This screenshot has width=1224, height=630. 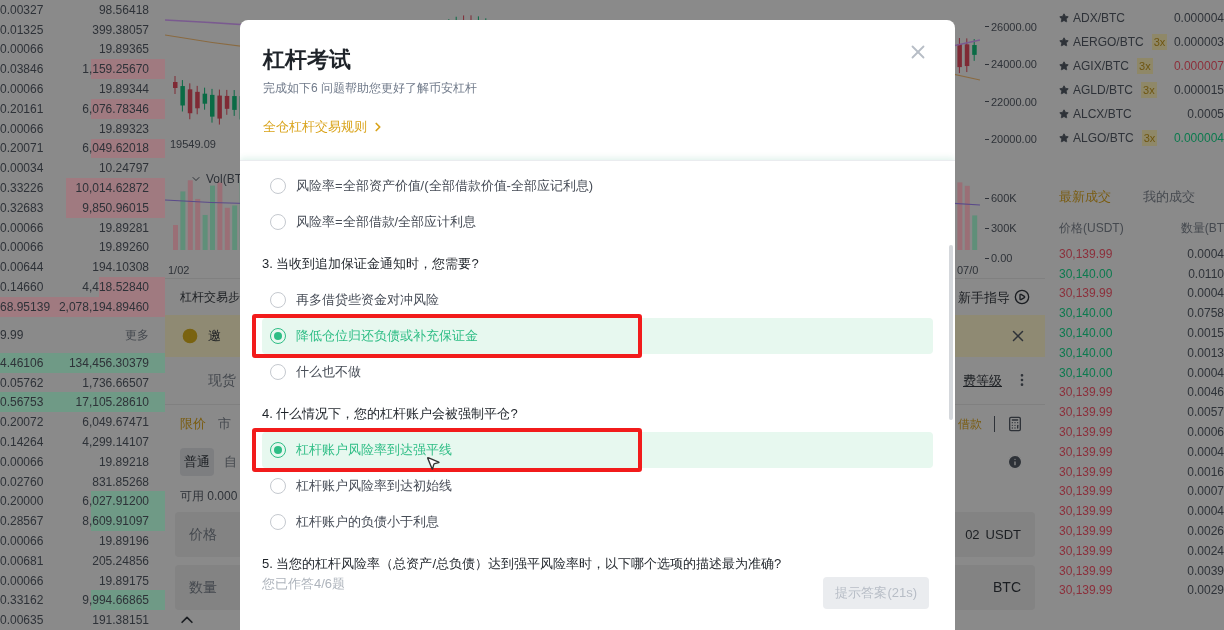 What do you see at coordinates (1205, 492) in the screenshot?
I see `trade-amount: 0.0007` at bounding box center [1205, 492].